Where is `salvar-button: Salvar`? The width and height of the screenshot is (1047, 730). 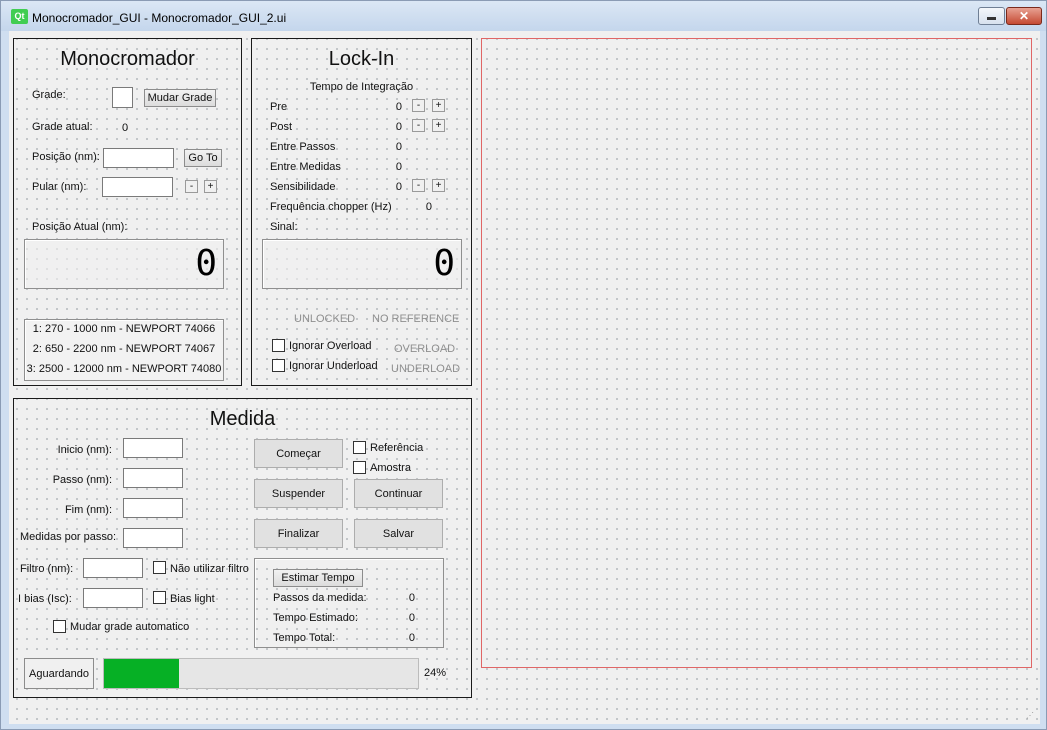
salvar-button: Salvar is located at coordinates (398, 533).